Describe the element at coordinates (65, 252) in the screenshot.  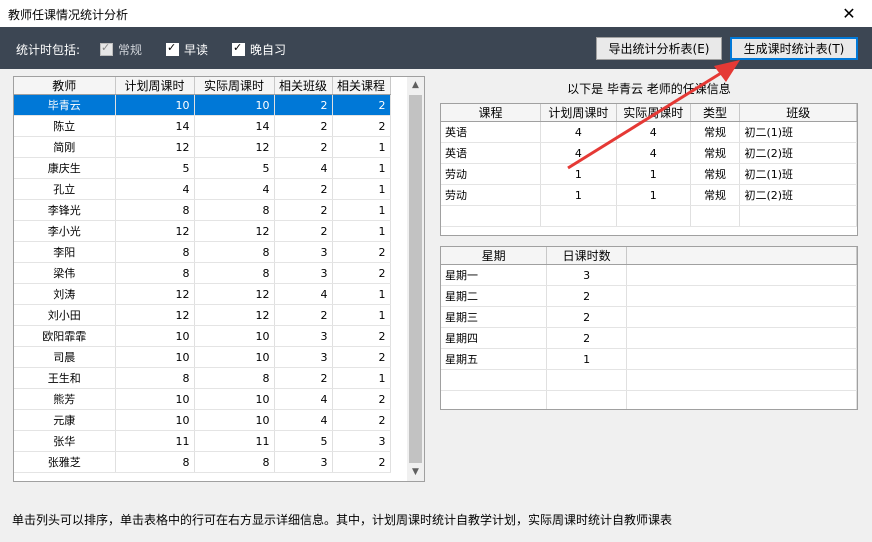
I see `teacher-cell: 李阳` at that location.